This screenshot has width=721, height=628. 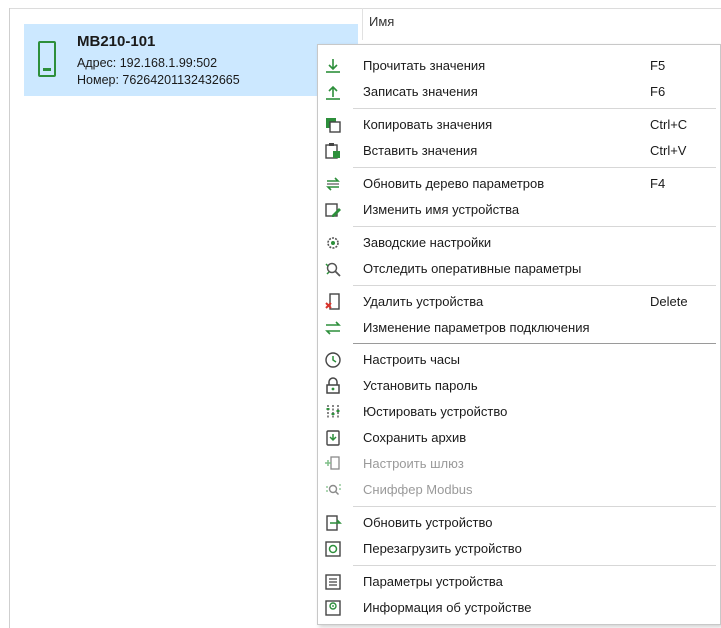 I want to click on top-border, so click(x=365, y=8).